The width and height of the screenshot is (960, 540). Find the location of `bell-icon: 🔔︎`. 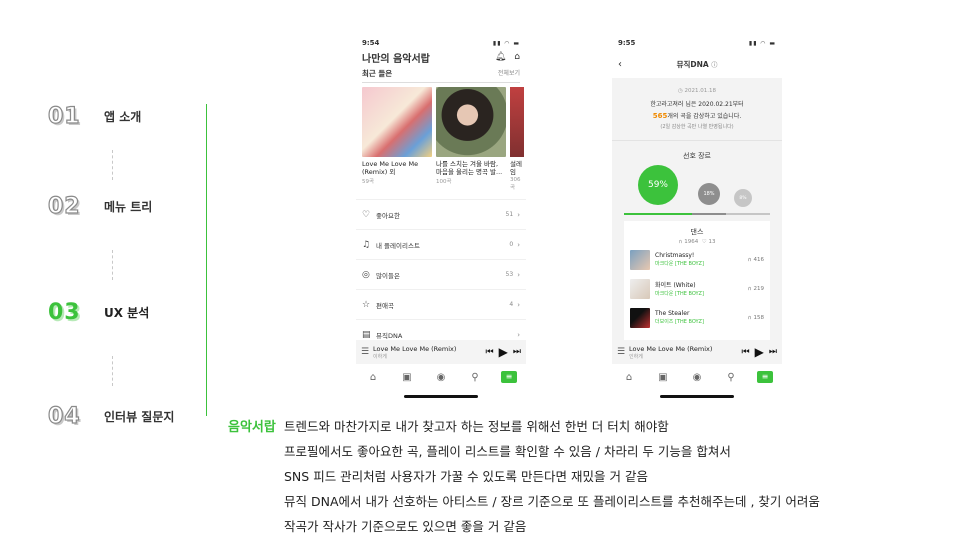

bell-icon: 🔔︎ is located at coordinates (500, 57).